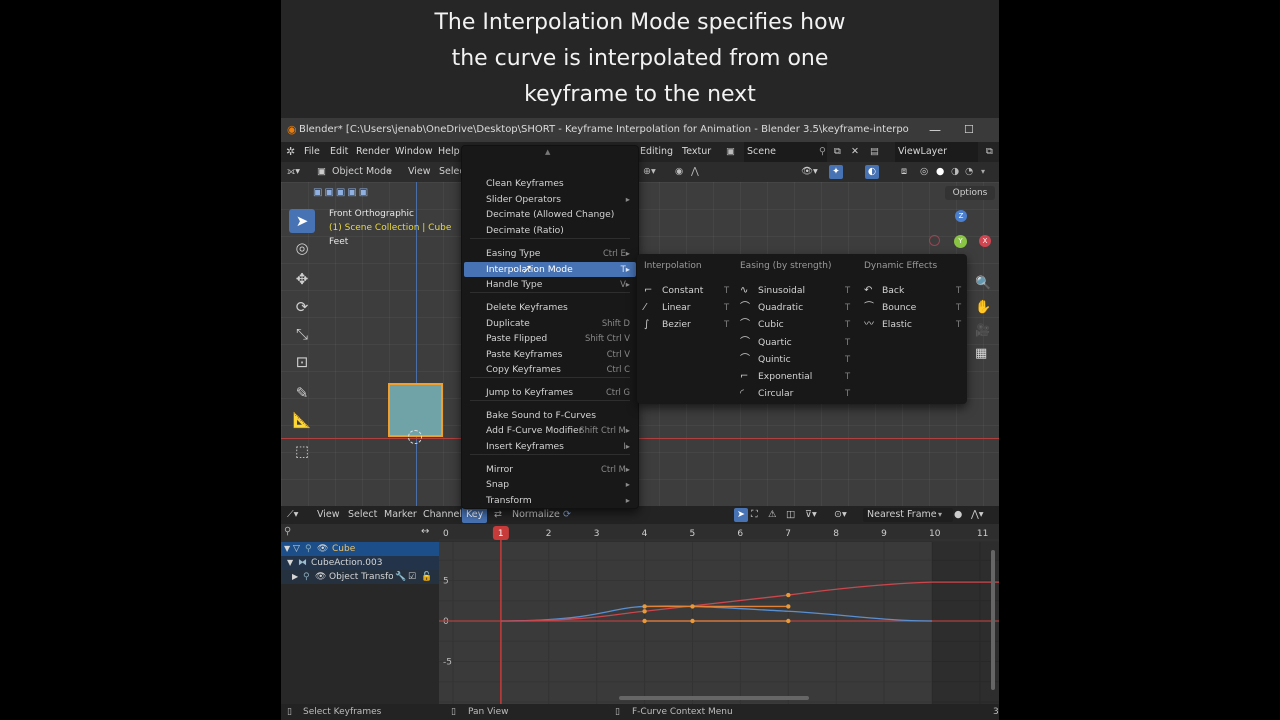 The width and height of the screenshot is (1280, 720). Describe the element at coordinates (550, 307) in the screenshot. I see `key-menu-item-delete-keyframes: Delete Keyframes` at that location.